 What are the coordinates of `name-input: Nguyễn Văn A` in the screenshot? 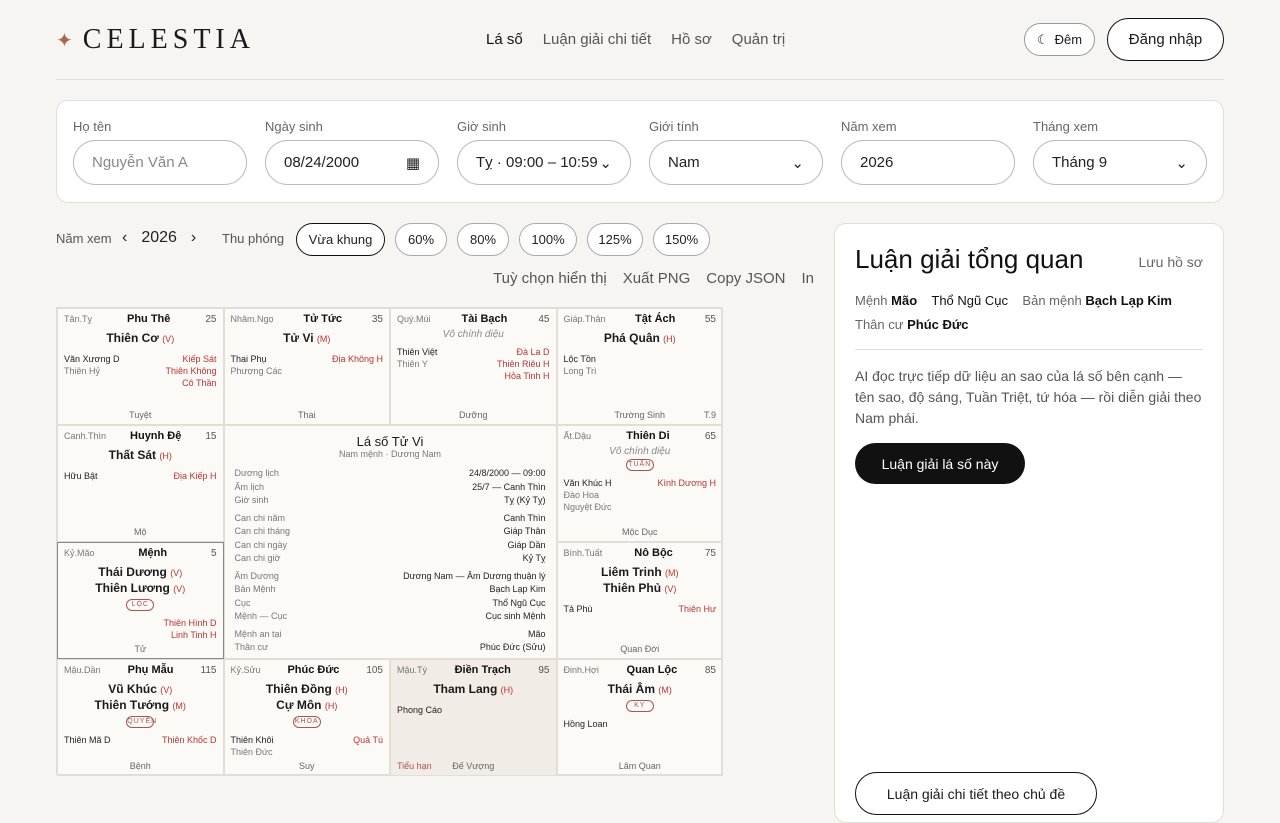 It's located at (160, 162).